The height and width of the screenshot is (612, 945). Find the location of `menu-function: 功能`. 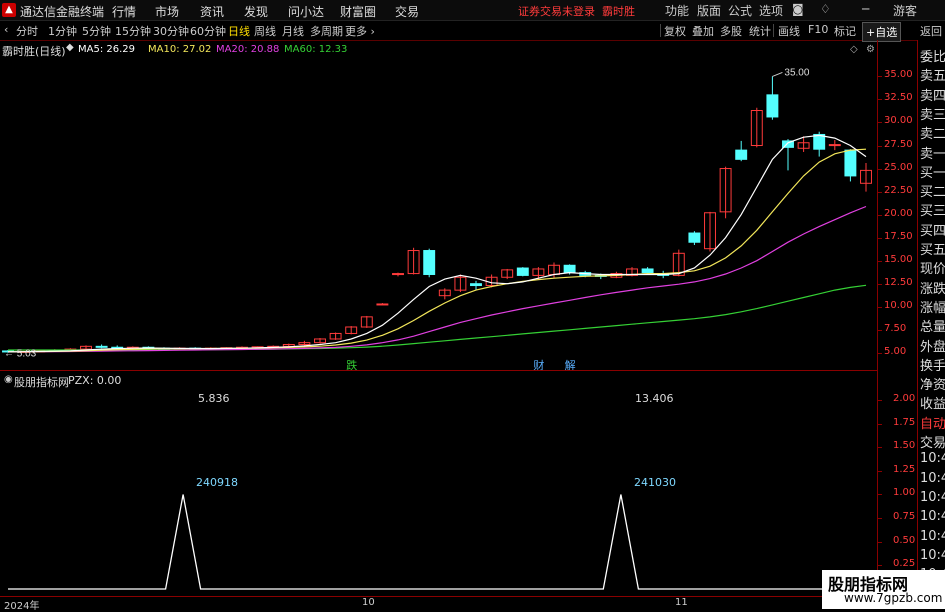

menu-function: 功能 is located at coordinates (677, 10).